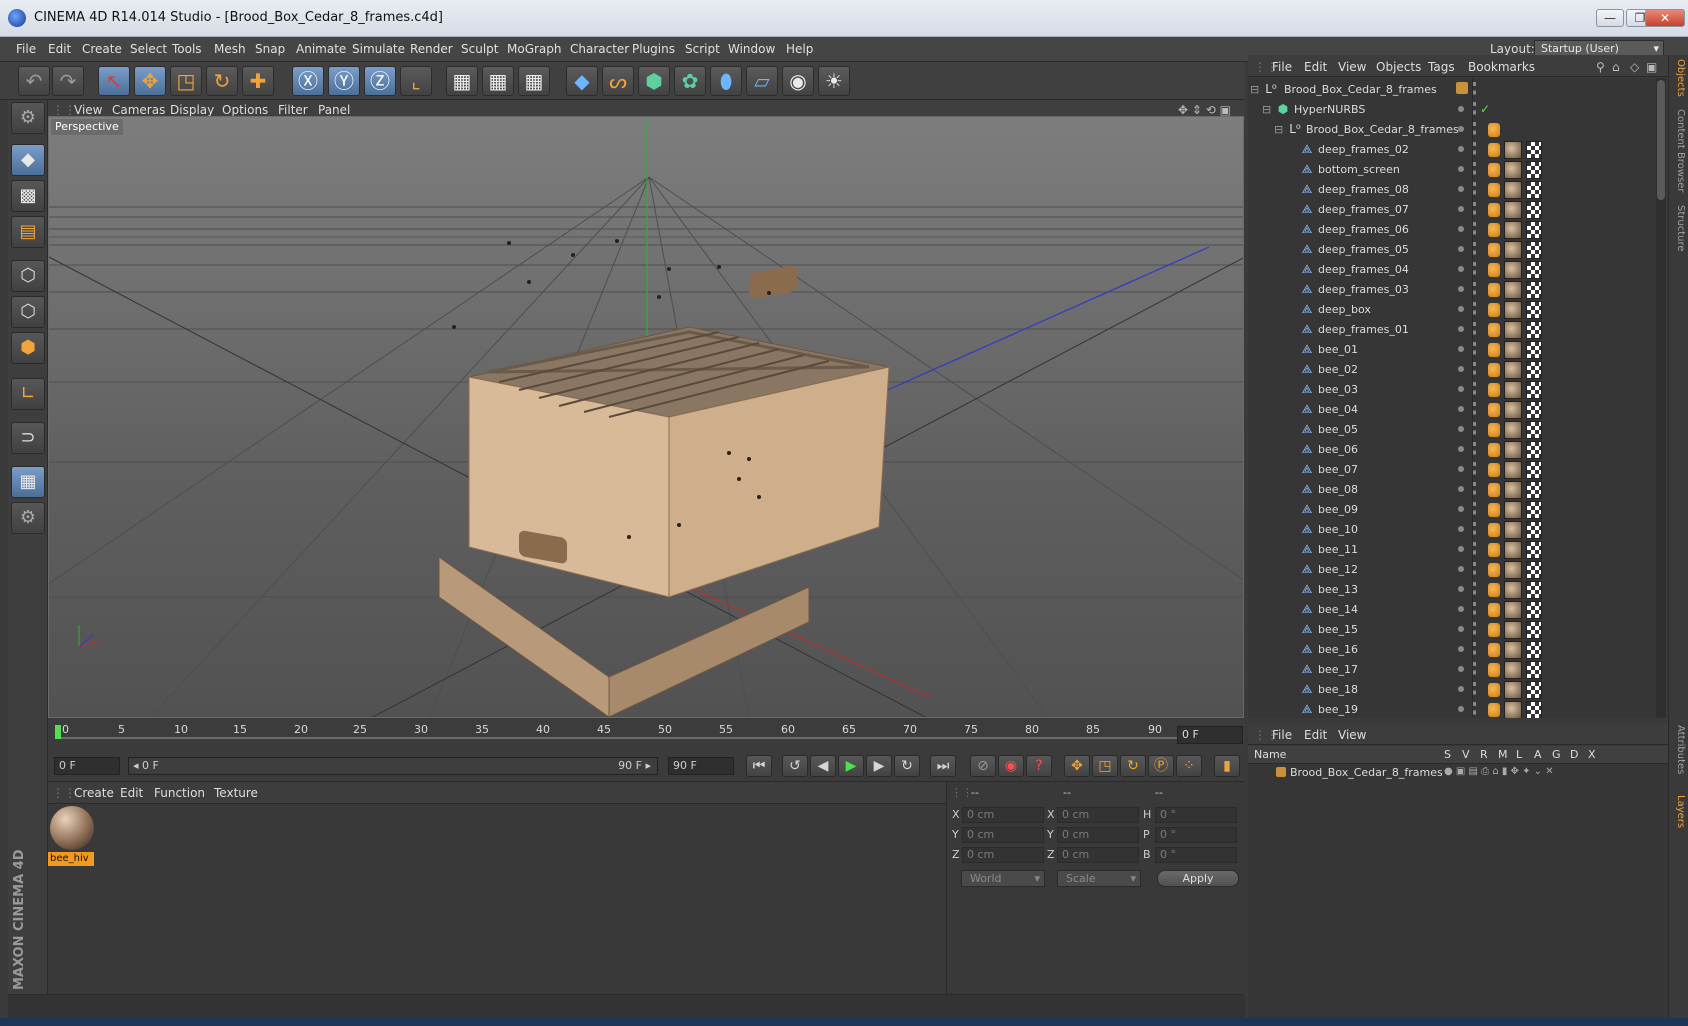  What do you see at coordinates (431, 49) in the screenshot?
I see `menu-render: Render` at bounding box center [431, 49].